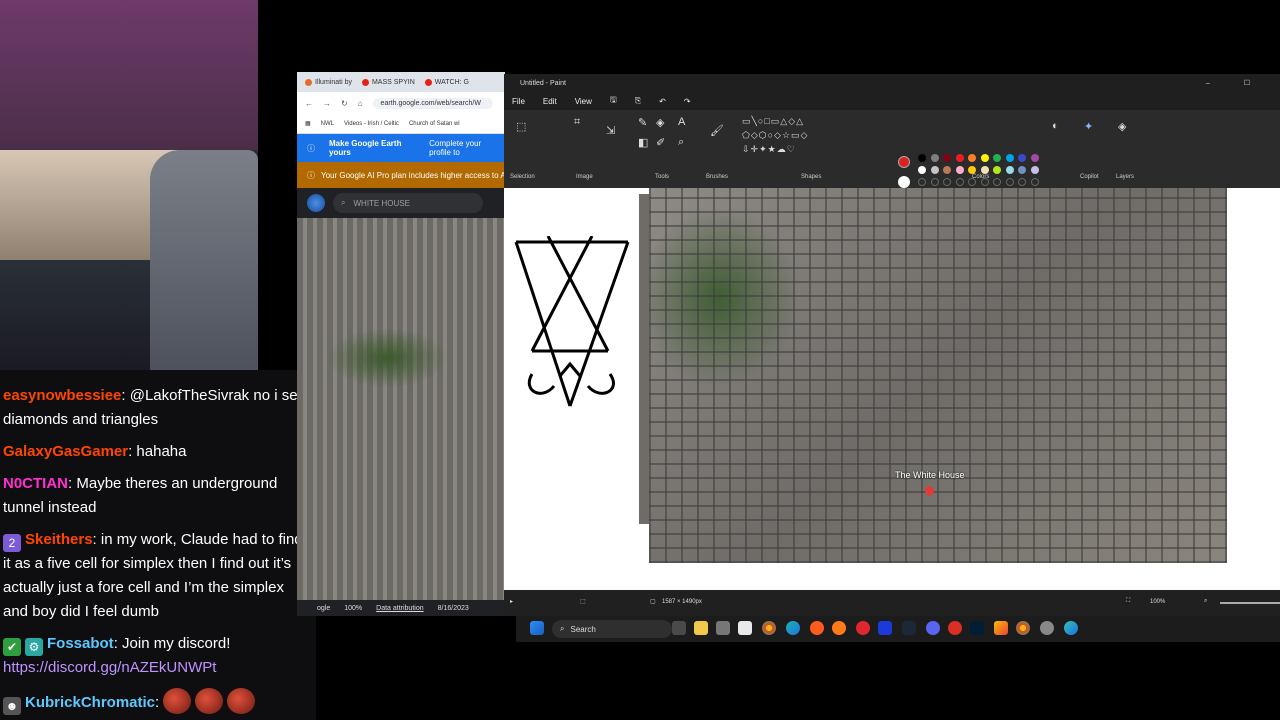  Describe the element at coordinates (401, 417) in the screenshot. I see `earth-map-view` at that location.